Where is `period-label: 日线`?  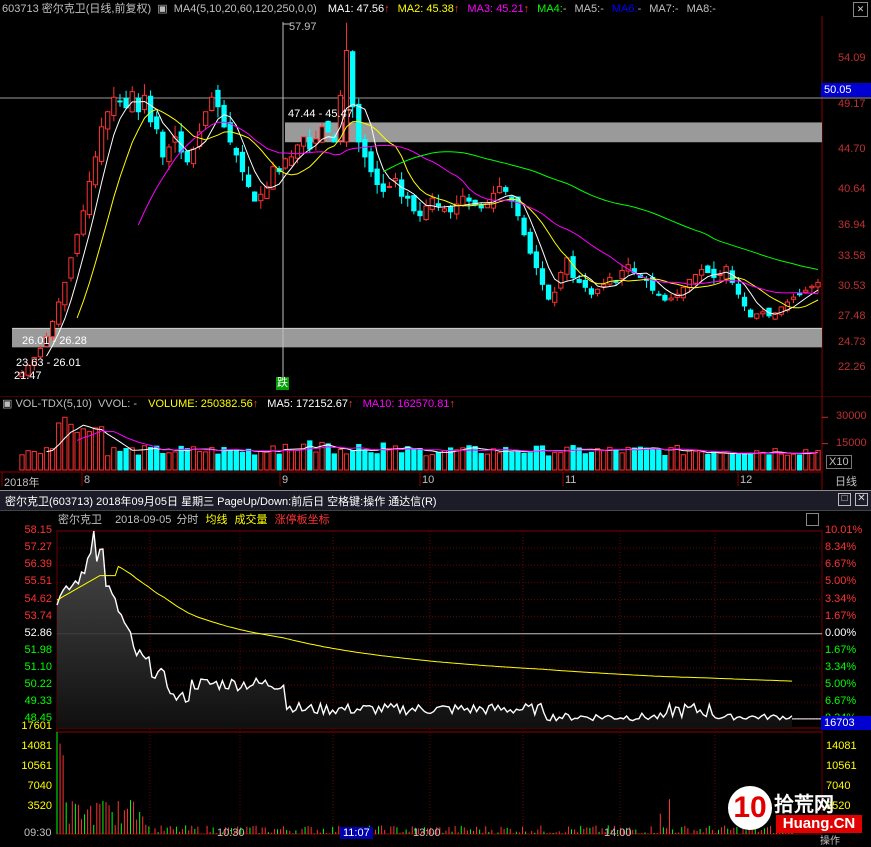 period-label: 日线 is located at coordinates (846, 481).